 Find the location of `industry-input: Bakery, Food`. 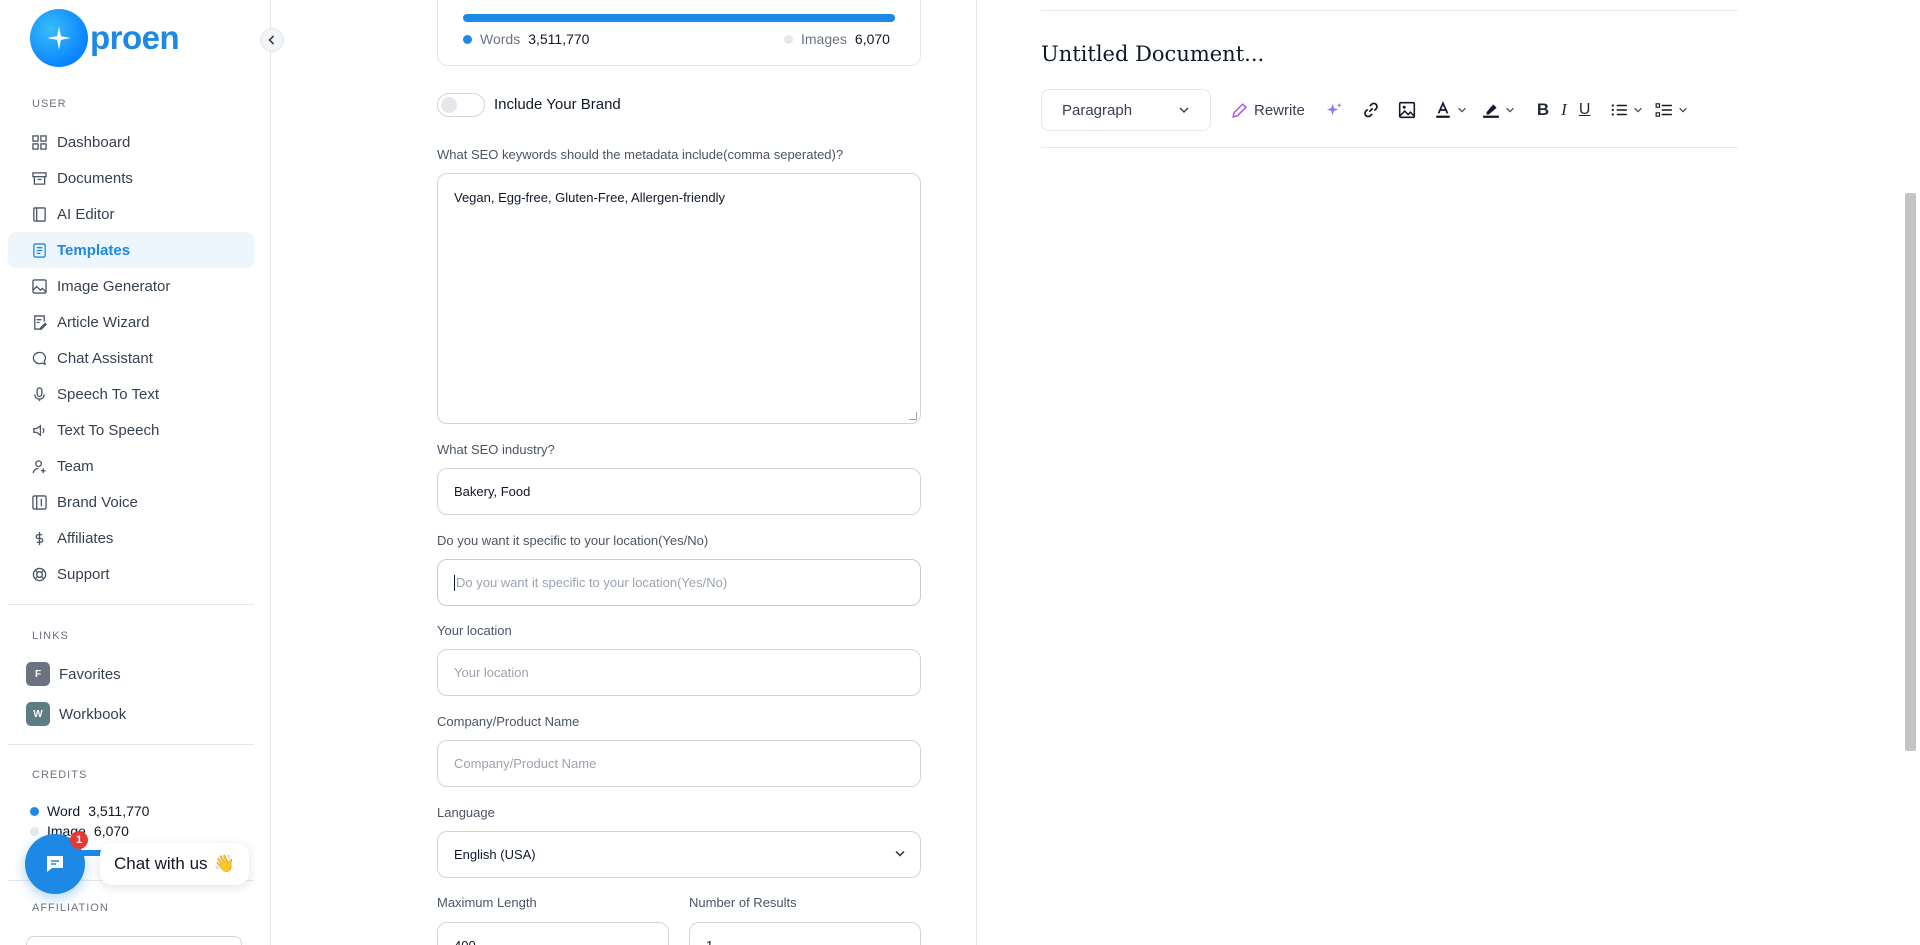

industry-input: Bakery, Food is located at coordinates (679, 491).